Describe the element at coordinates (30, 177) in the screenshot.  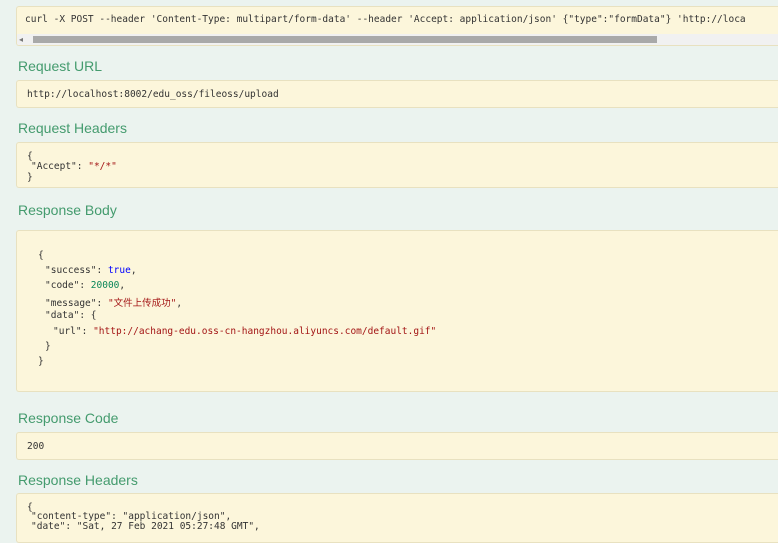
I see `request-headers-close-brace: }` at that location.